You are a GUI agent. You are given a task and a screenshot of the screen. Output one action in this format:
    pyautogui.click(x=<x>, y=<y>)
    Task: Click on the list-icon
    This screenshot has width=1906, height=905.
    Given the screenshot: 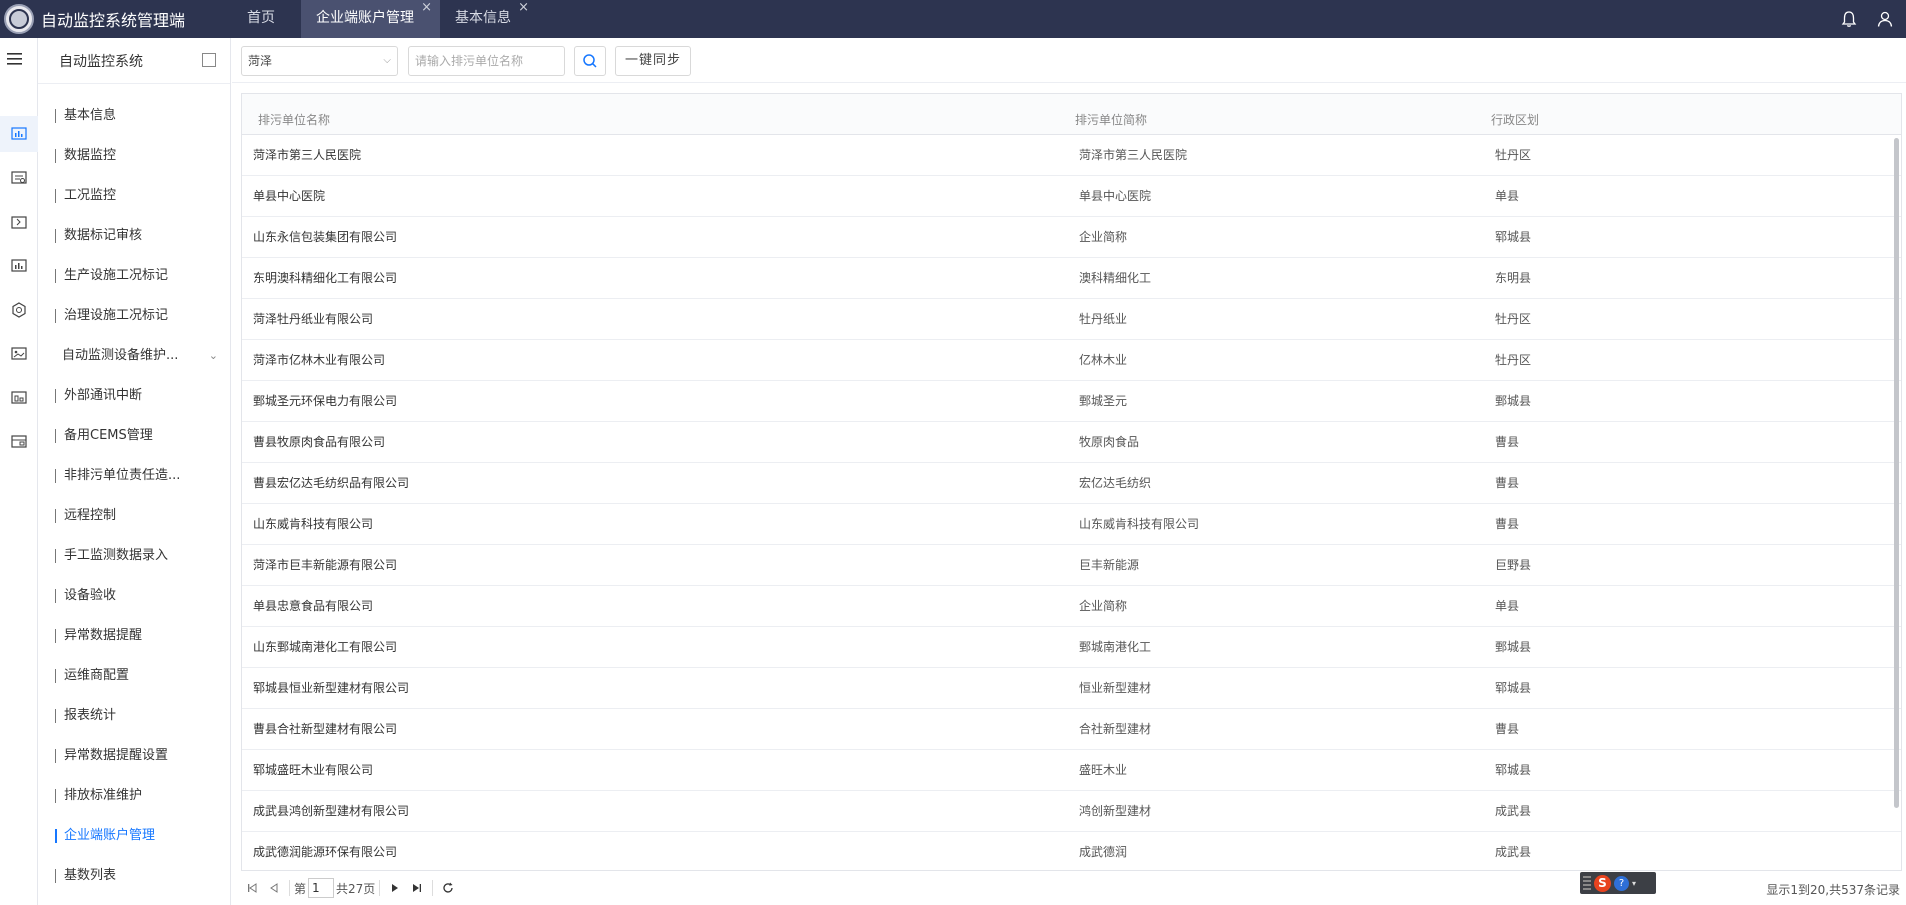 What is the action you would take?
    pyautogui.click(x=19, y=178)
    